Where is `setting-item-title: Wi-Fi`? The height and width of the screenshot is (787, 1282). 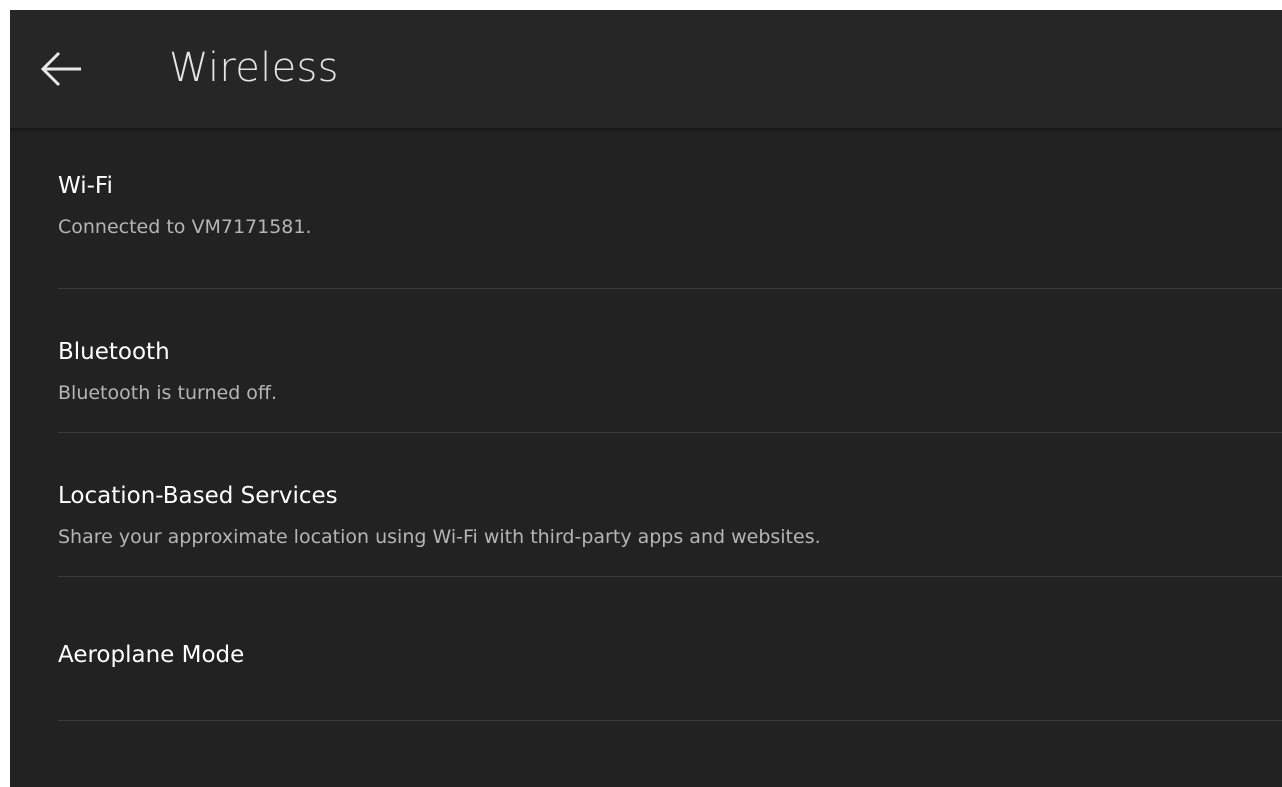
setting-item-title: Wi-Fi is located at coordinates (85, 186).